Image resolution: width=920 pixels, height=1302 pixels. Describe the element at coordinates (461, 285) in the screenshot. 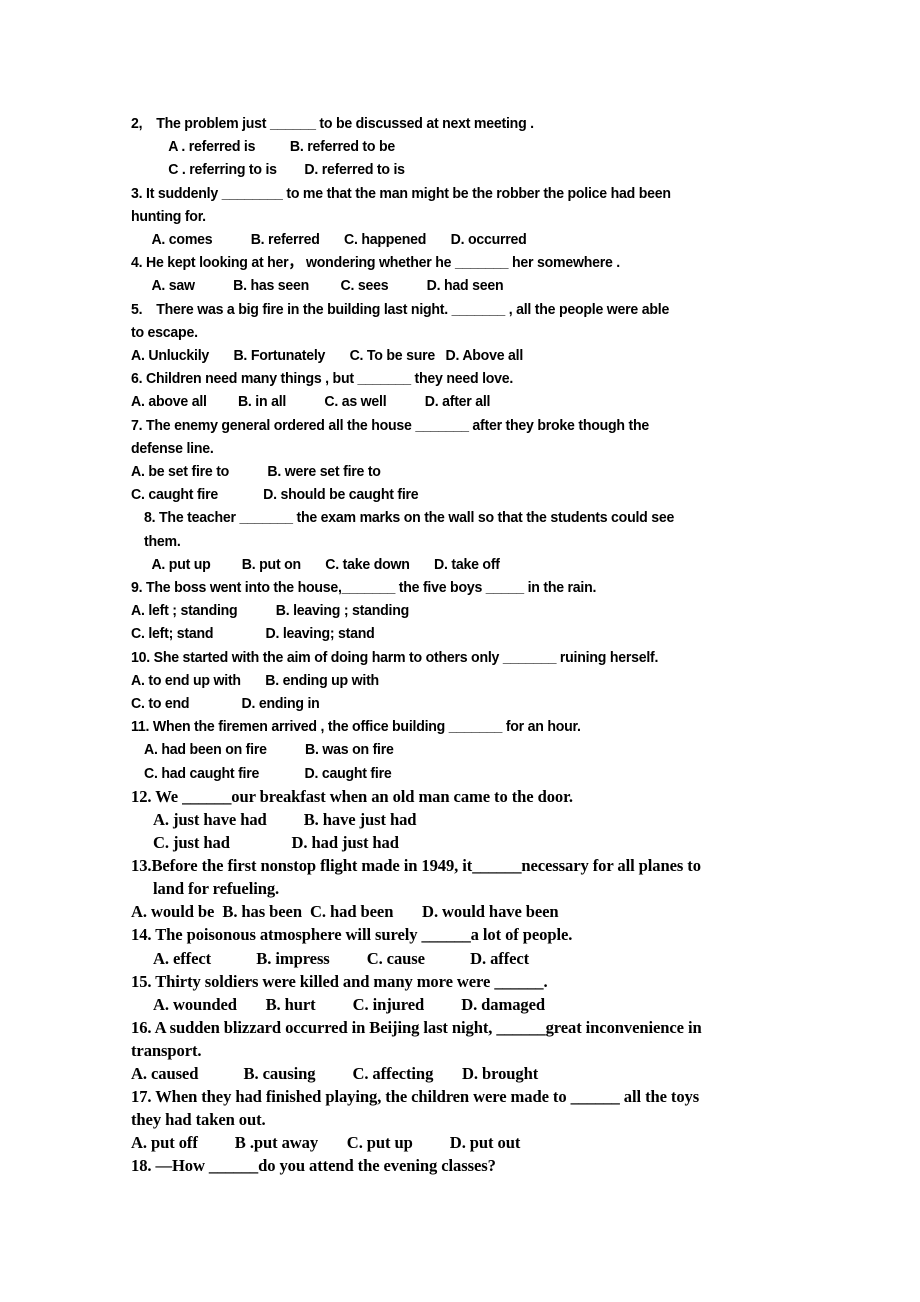

I see `question-4-options: A. saw B. has seen C. sees D. had seen` at that location.